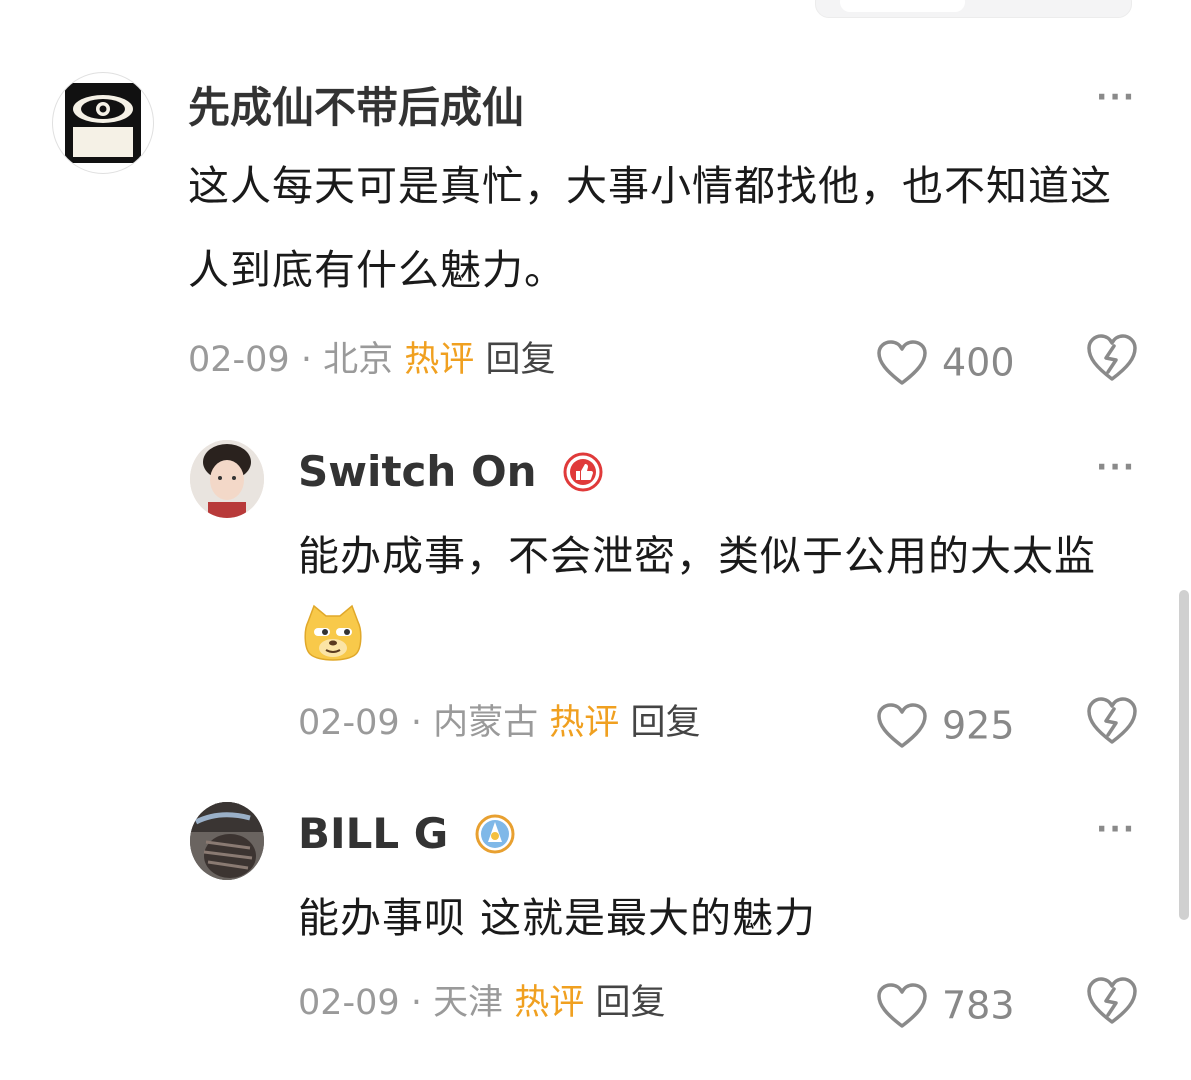  I want to click on like-count: 783, so click(978, 1005).